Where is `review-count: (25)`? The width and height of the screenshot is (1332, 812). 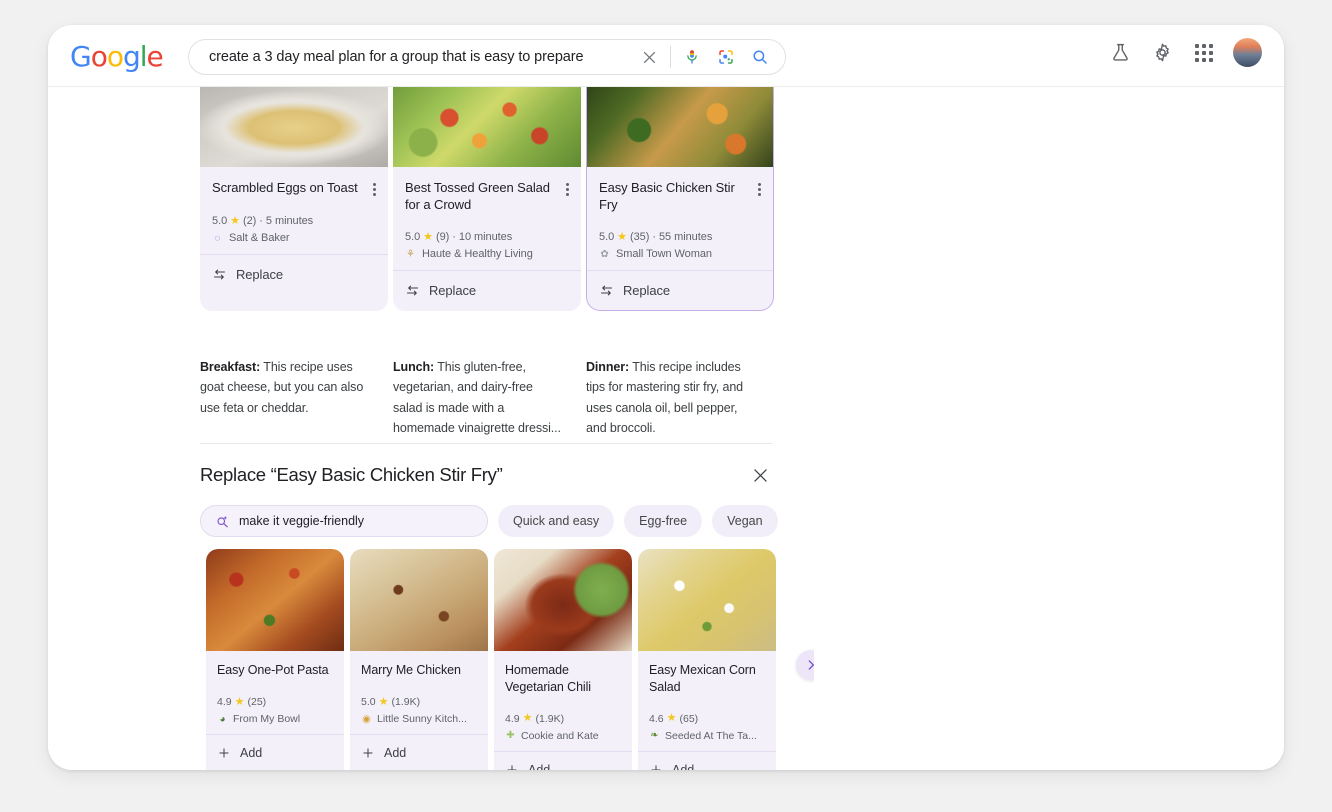
review-count: (25) is located at coordinates (257, 702).